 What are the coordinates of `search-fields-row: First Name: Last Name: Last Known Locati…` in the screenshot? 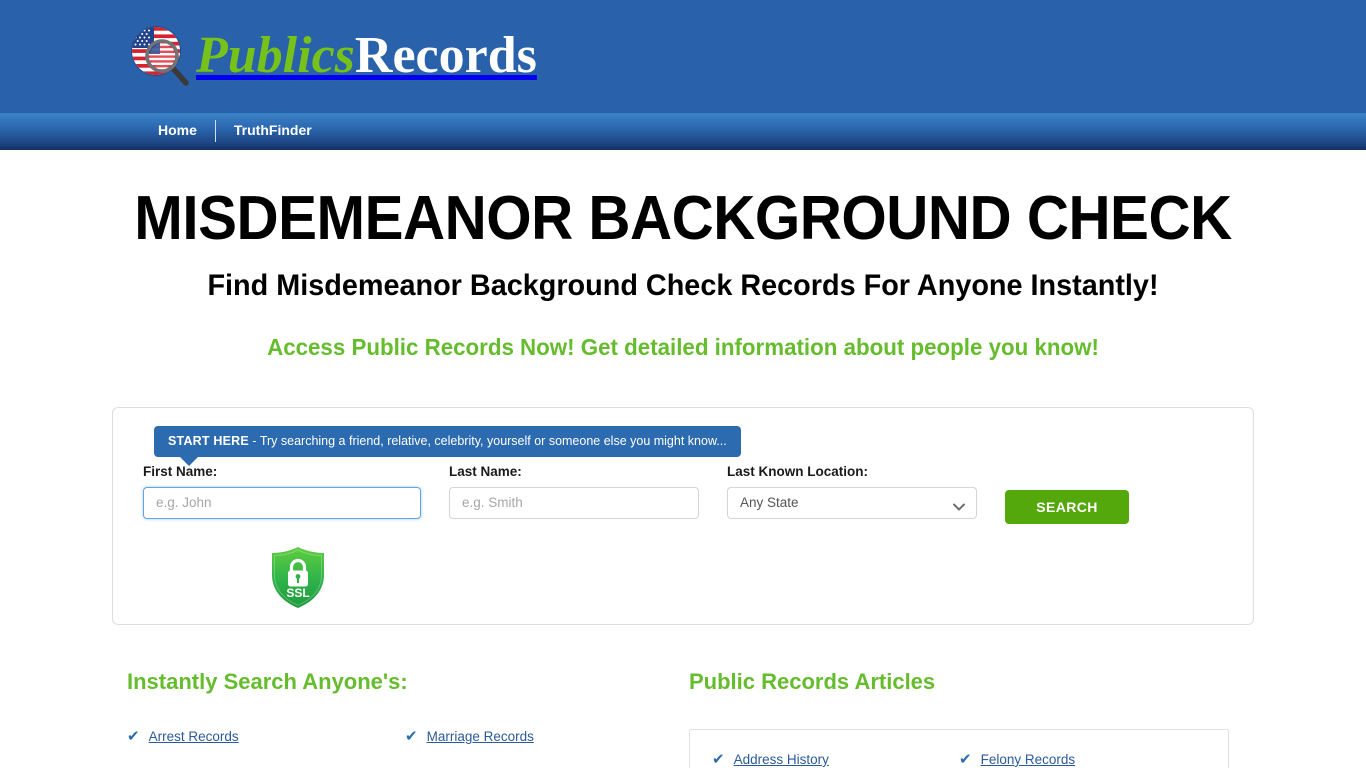 It's located at (684, 494).